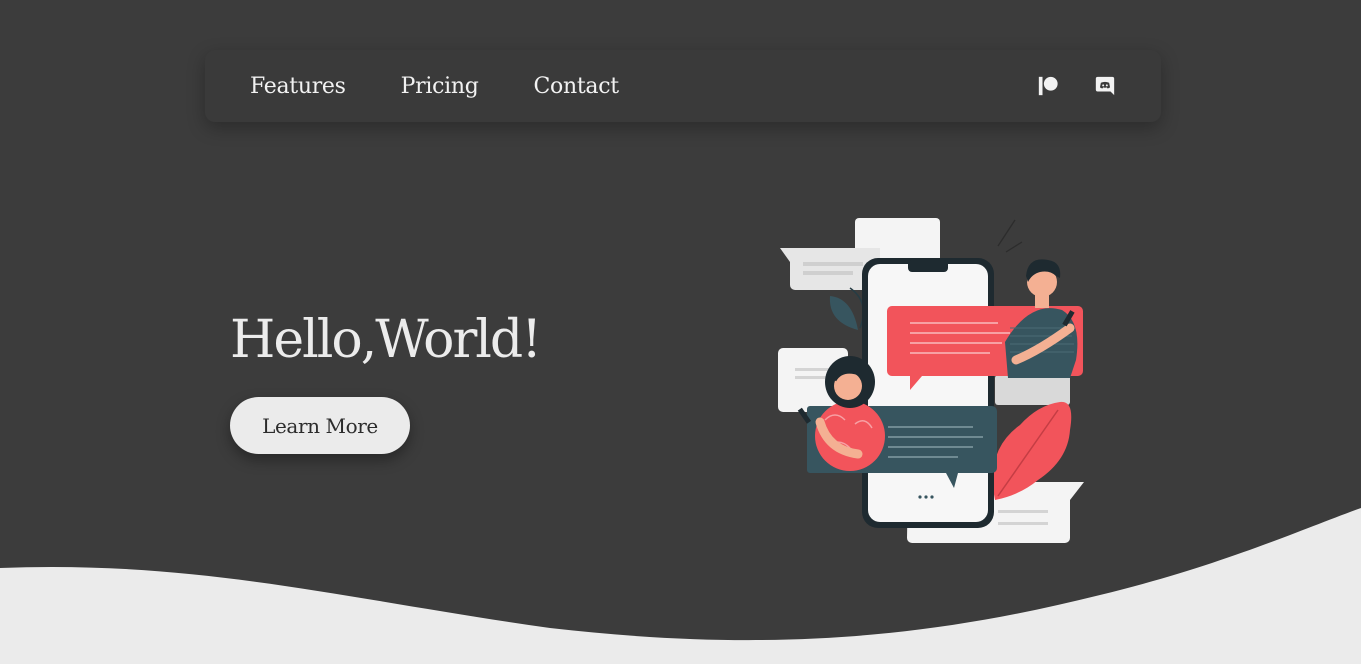 This screenshot has width=1361, height=664. Describe the element at coordinates (386, 340) in the screenshot. I see `hero-title: Hello,World!` at that location.